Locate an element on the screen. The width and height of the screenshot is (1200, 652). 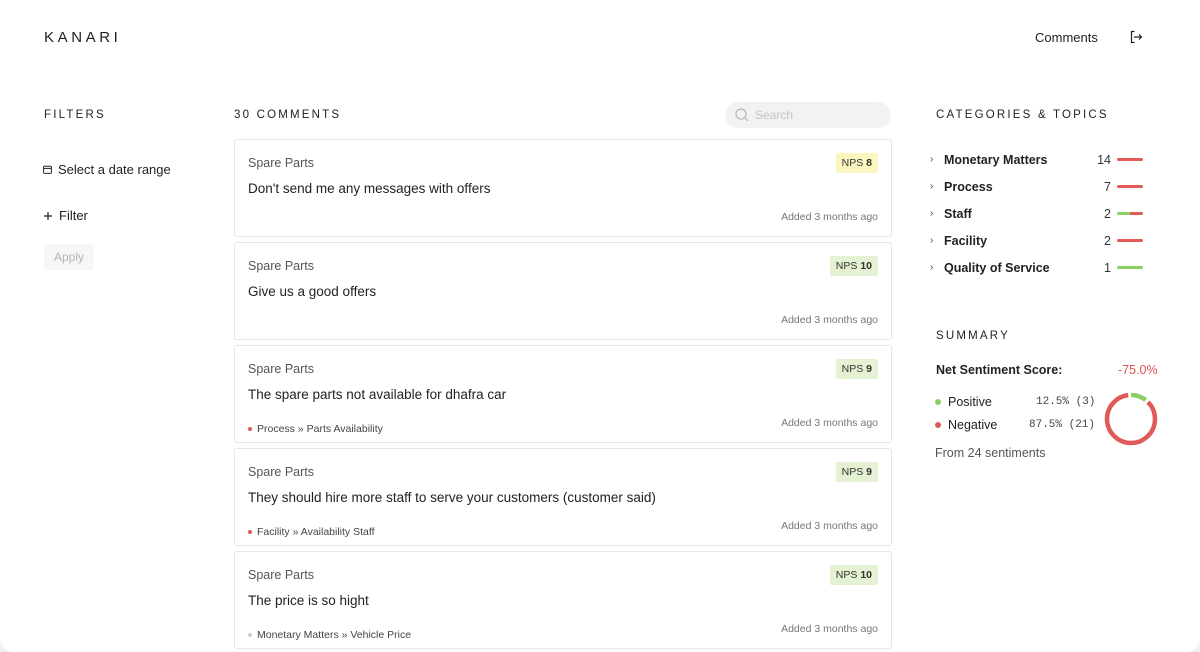
category-row-staff: › Staff 2 is located at coordinates (1040, 213).